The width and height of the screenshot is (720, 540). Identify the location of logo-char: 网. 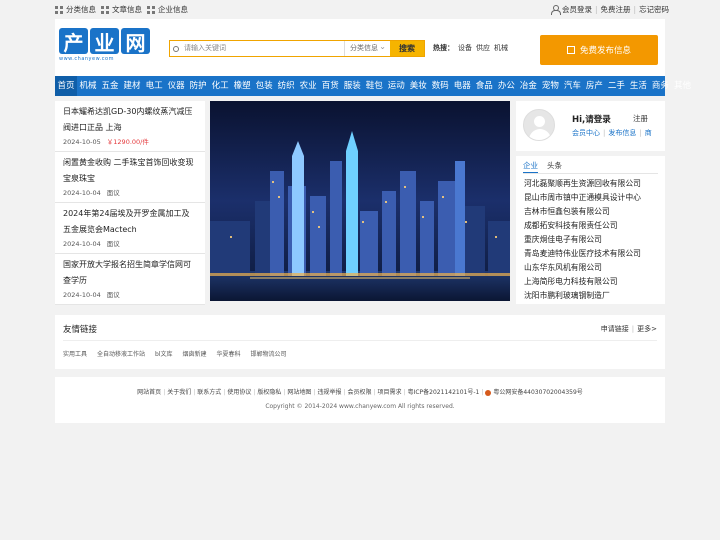
(135, 41).